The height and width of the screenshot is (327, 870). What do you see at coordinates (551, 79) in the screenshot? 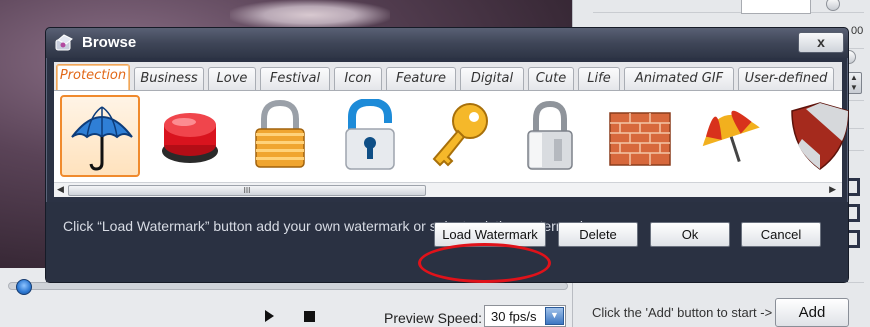
I see `tab-cute: Cute` at bounding box center [551, 79].